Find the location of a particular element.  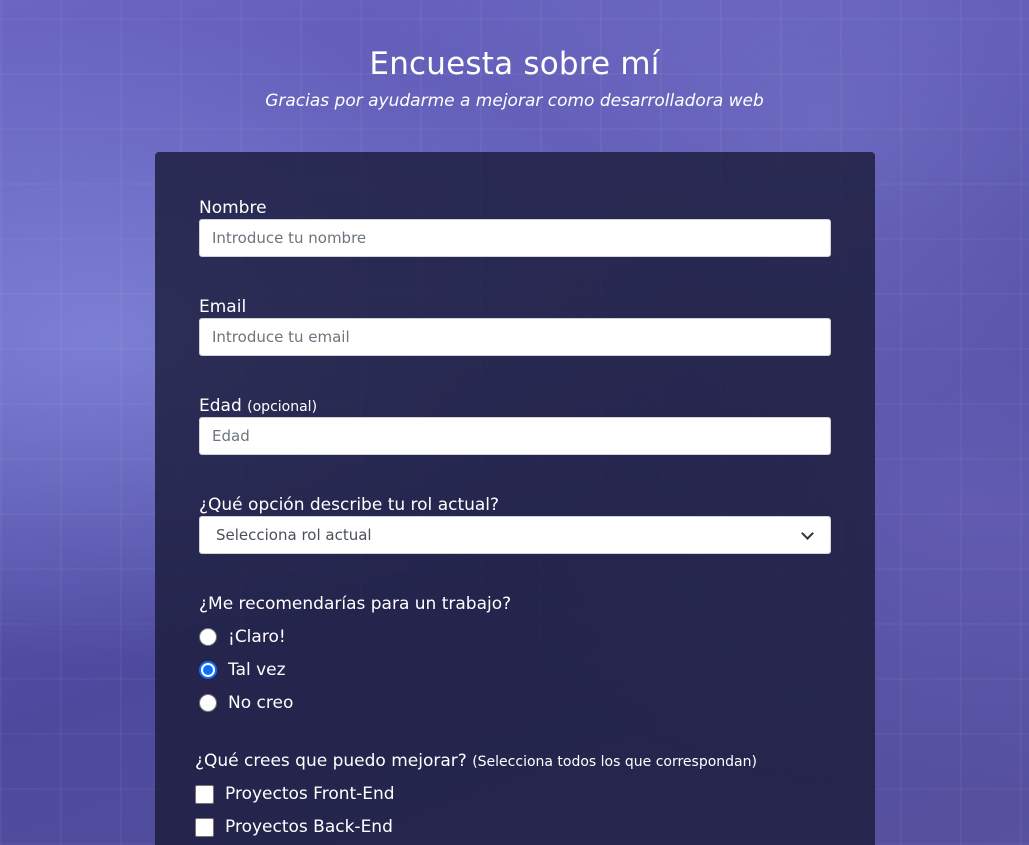

age-group: Edad (opcional) is located at coordinates (515, 425).